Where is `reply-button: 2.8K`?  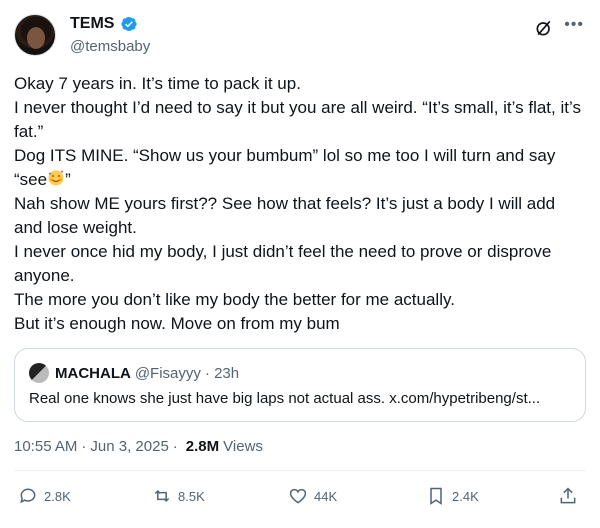
reply-button: 2.8K is located at coordinates (44, 496).